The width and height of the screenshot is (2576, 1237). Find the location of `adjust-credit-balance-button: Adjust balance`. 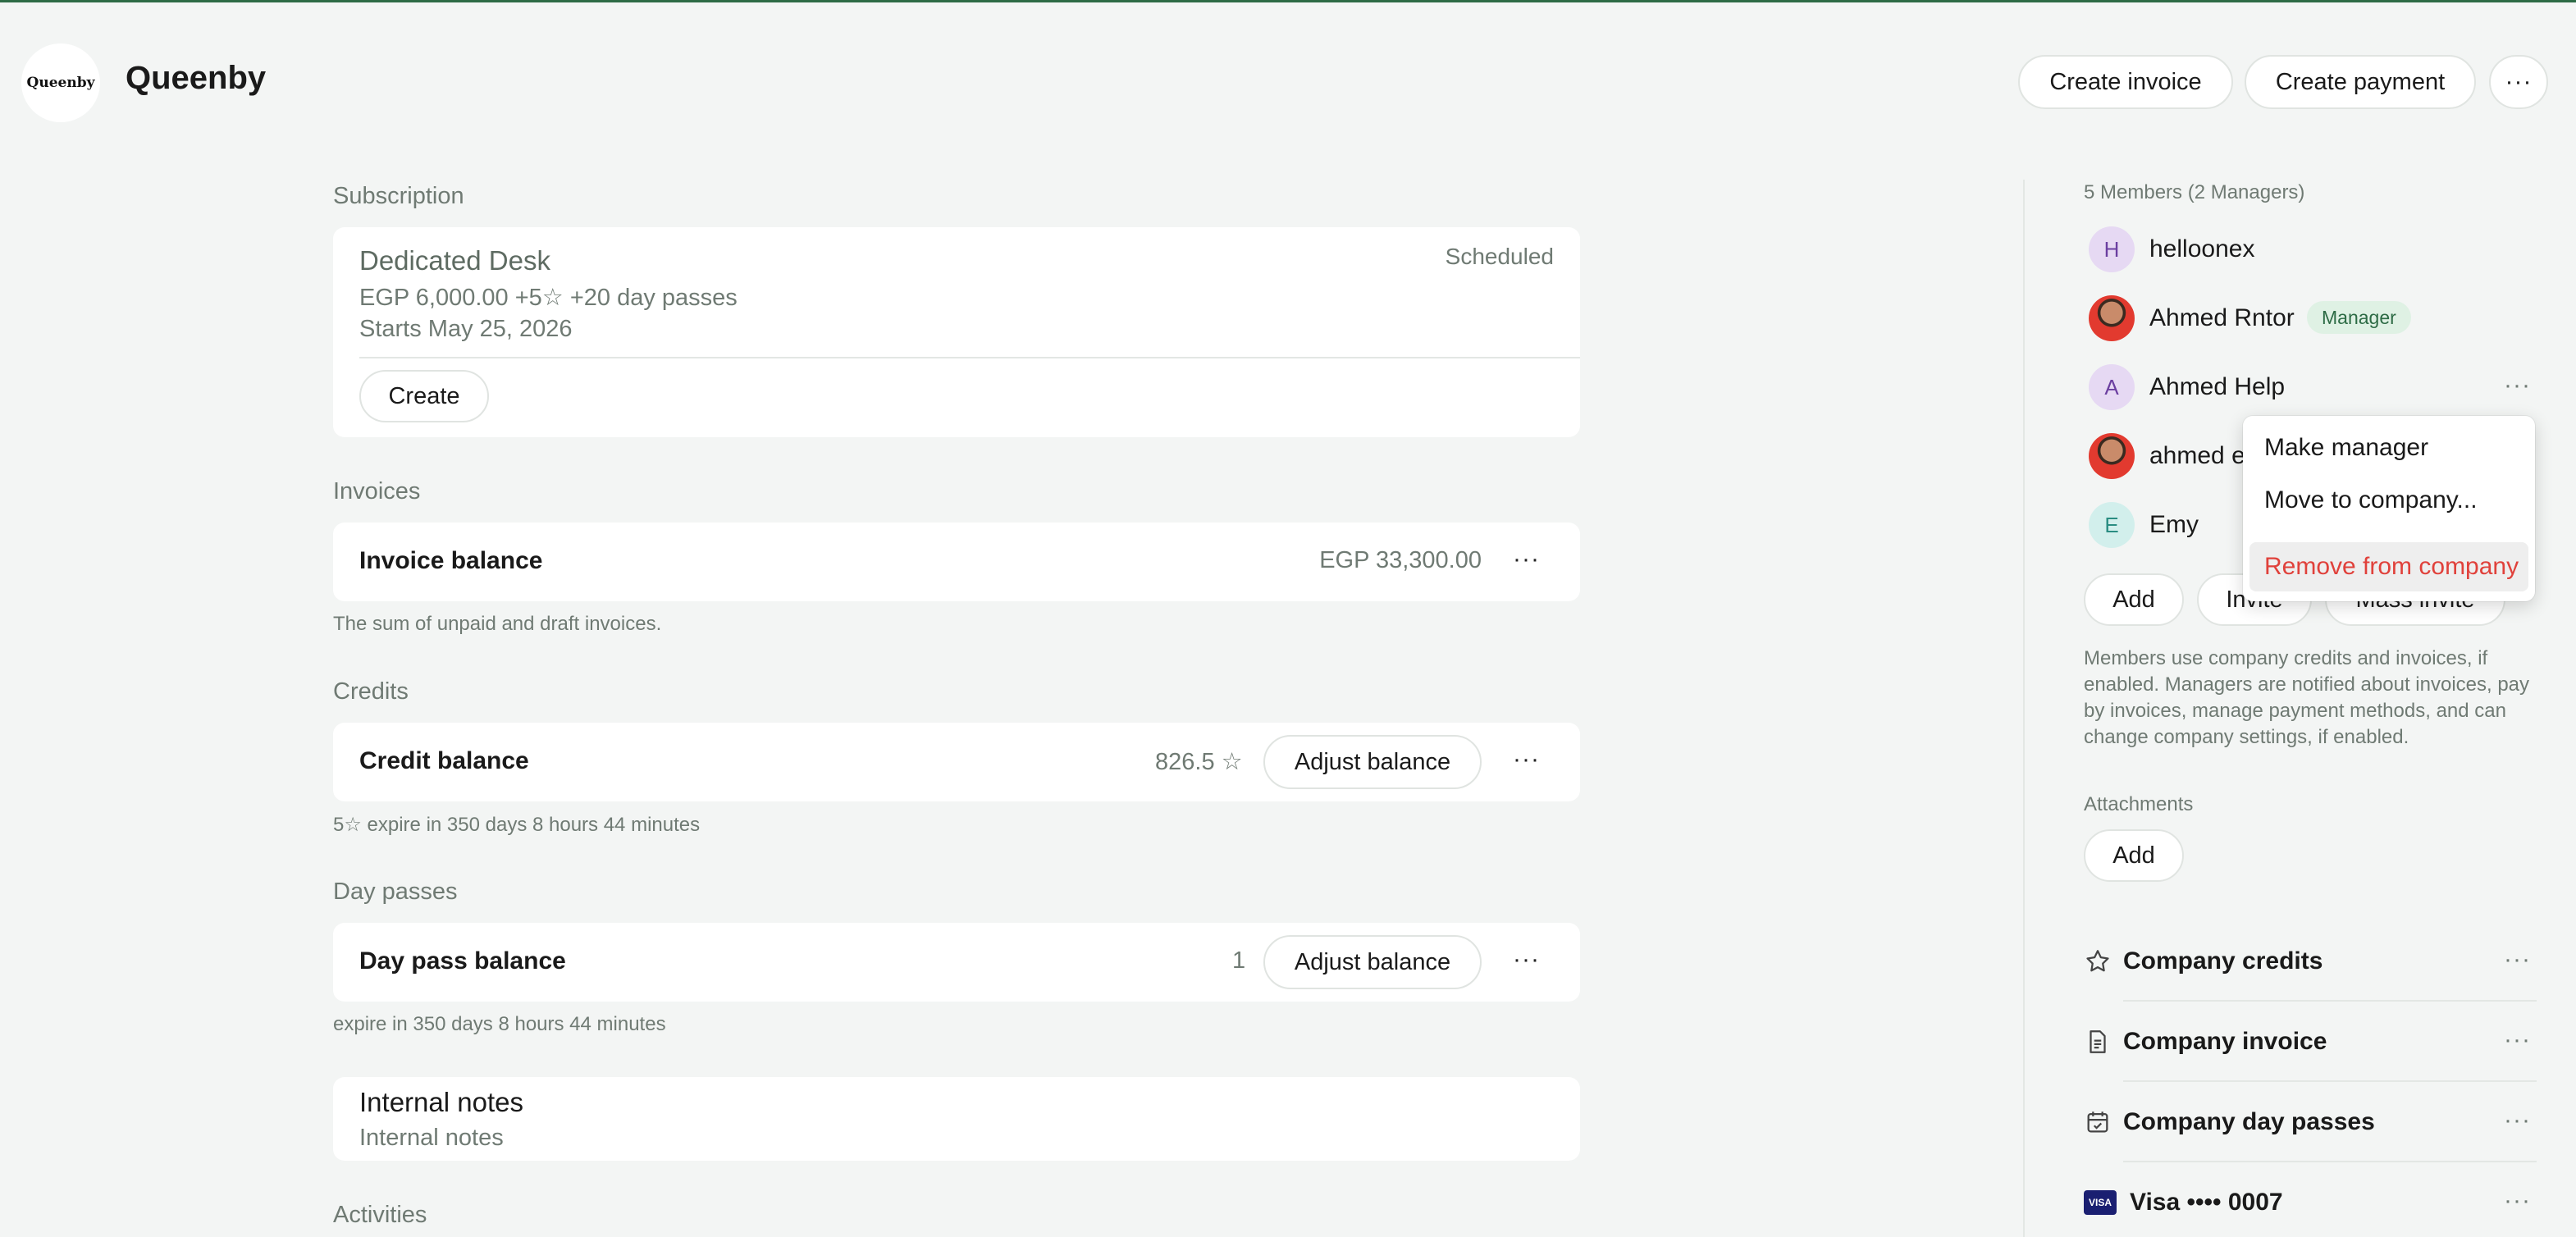

adjust-credit-balance-button: Adjust balance is located at coordinates (1373, 762).